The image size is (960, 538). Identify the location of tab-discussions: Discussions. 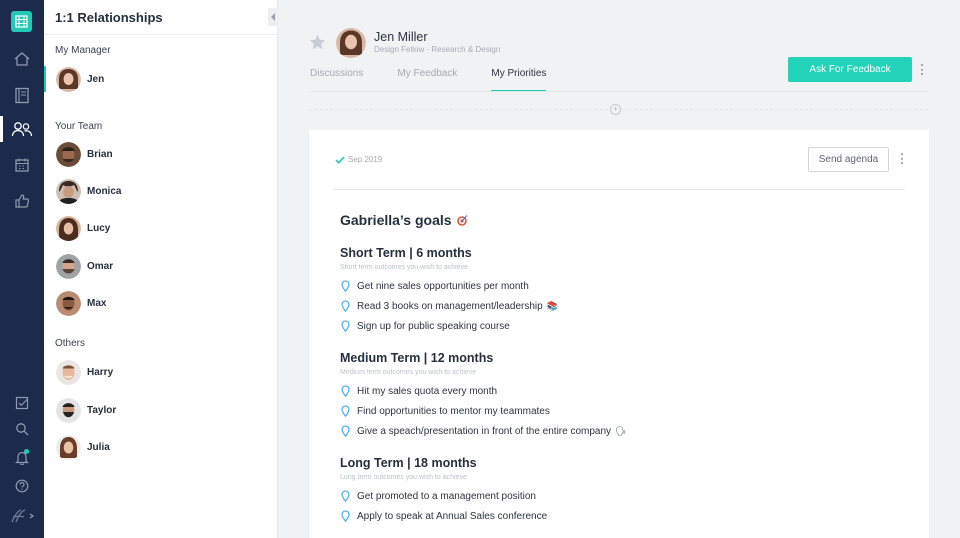
(336, 80).